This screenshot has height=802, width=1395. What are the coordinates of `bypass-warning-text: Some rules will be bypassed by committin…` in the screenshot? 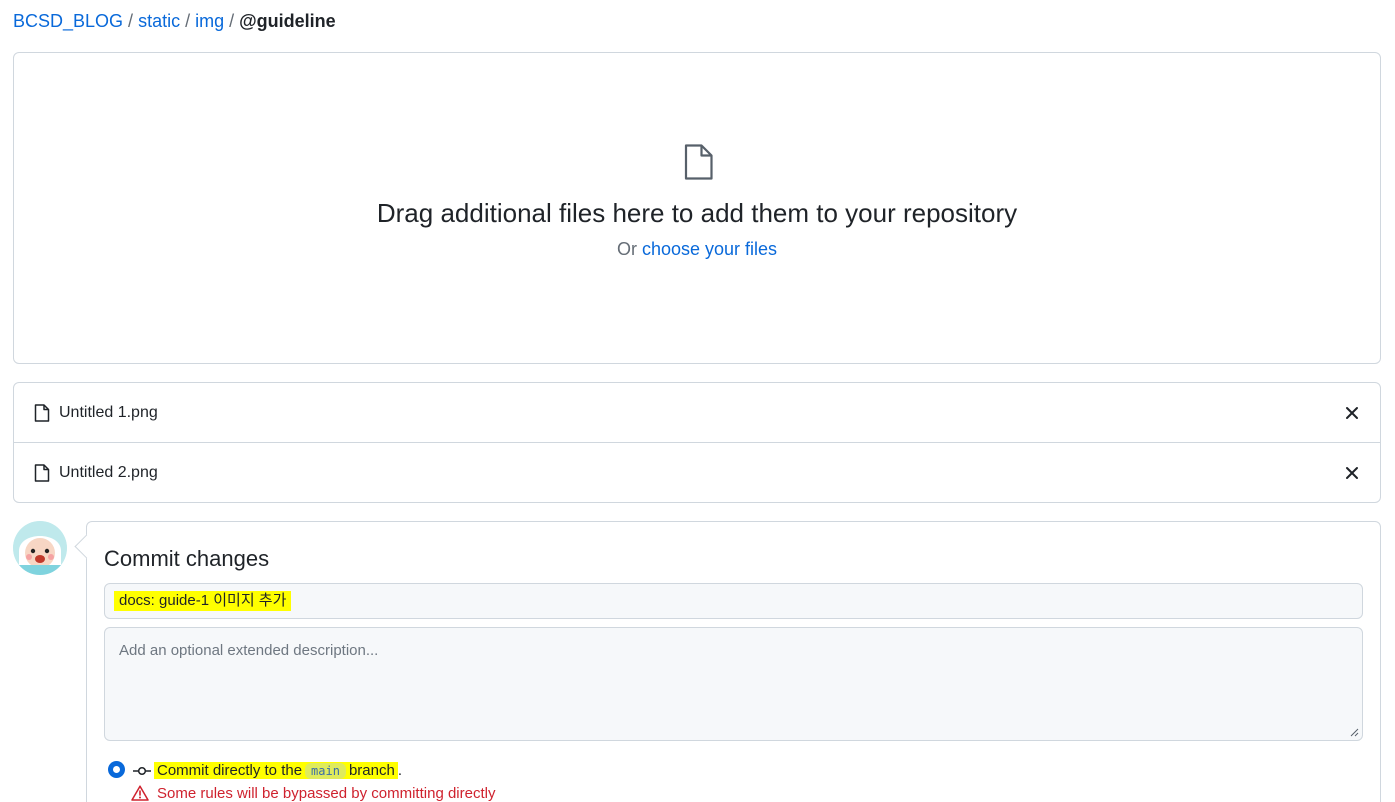 It's located at (326, 793).